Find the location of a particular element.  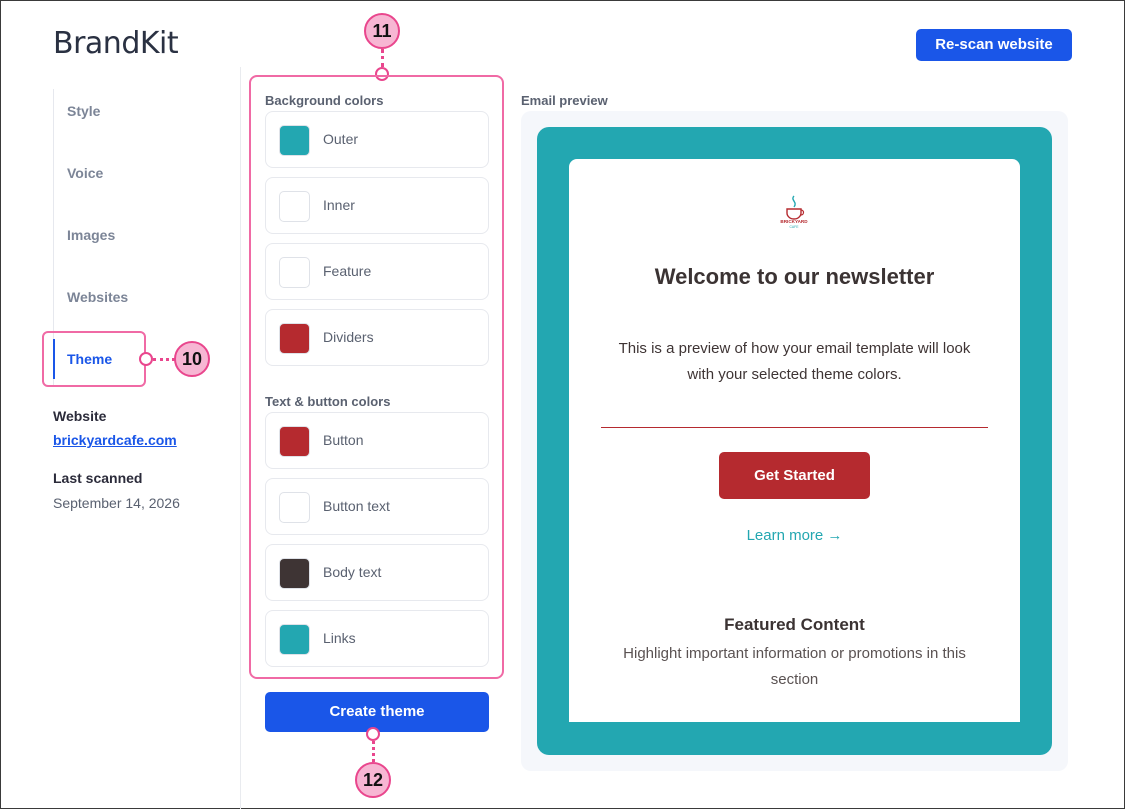

color-row-dividers: Dividers is located at coordinates (377, 337).